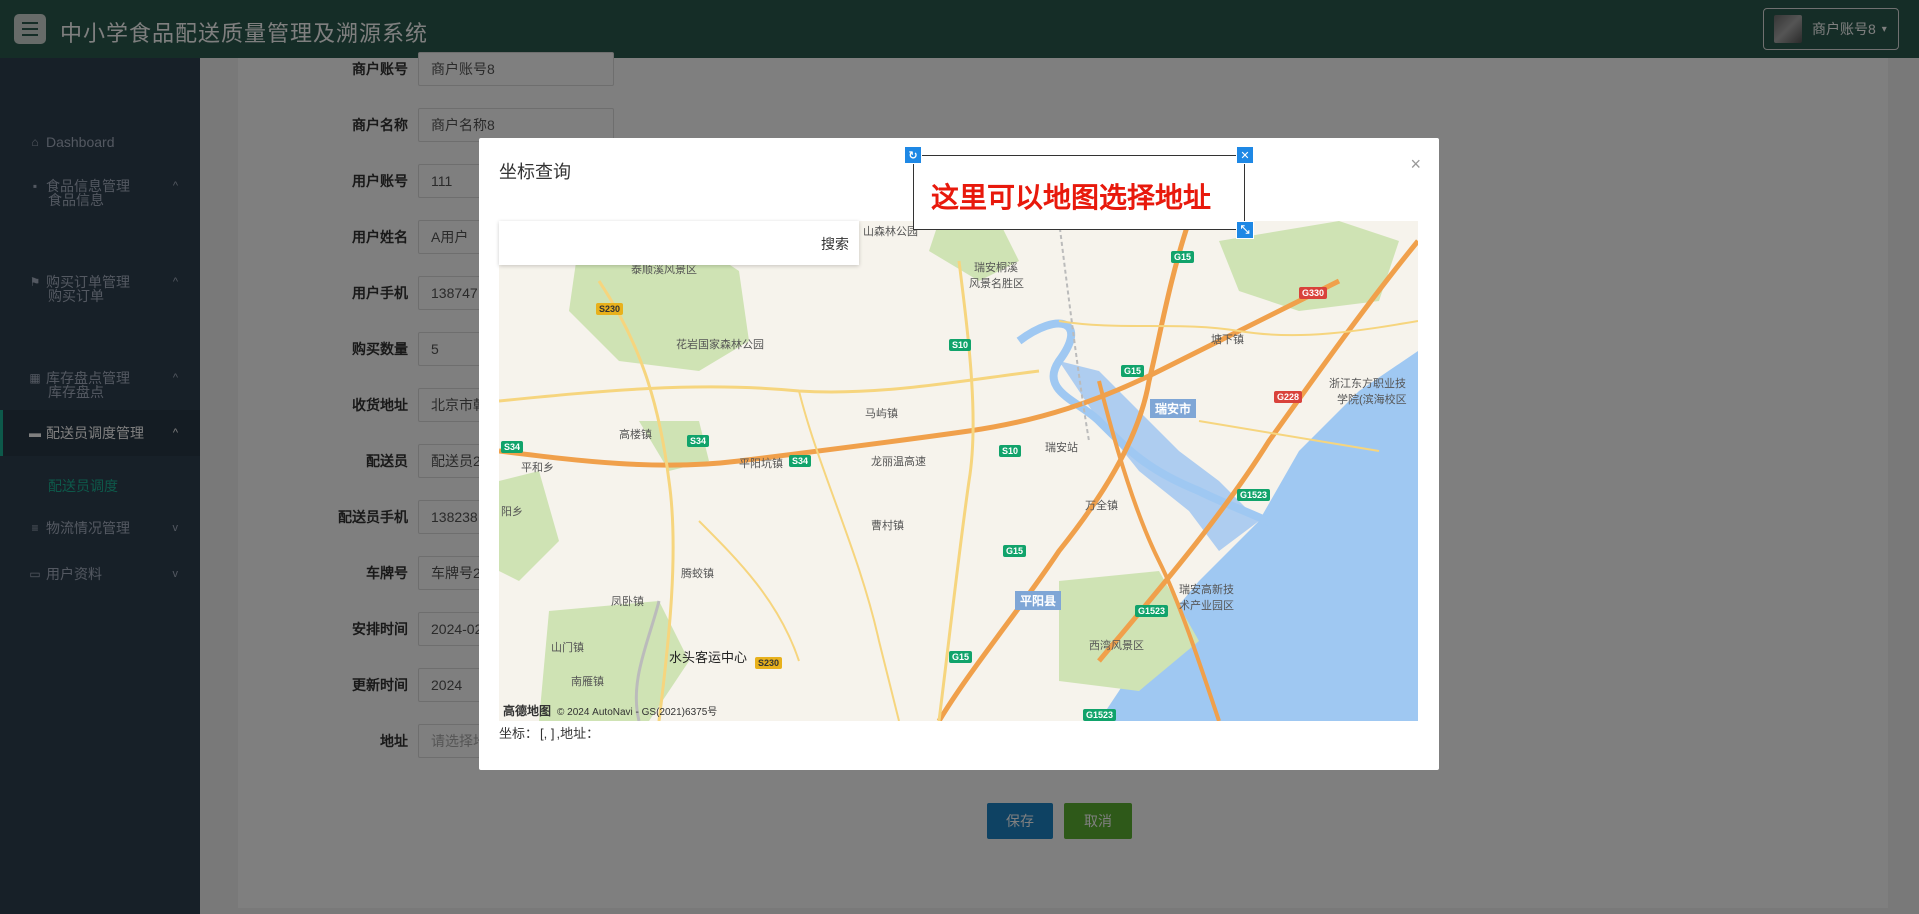 The height and width of the screenshot is (914, 1919). What do you see at coordinates (1116, 646) in the screenshot?
I see `map-label: 西湾风景区` at bounding box center [1116, 646].